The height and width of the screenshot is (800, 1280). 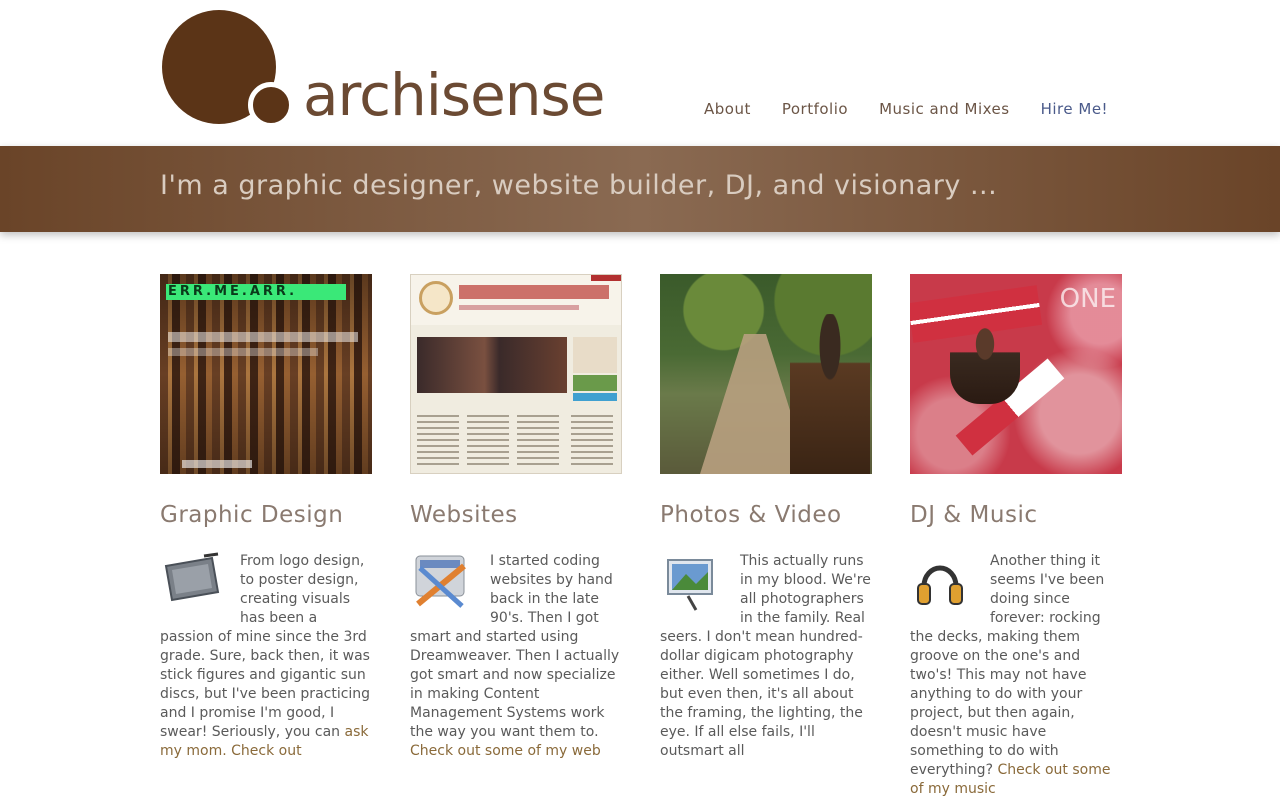 I want to click on site-logo: archisense, so click(x=390, y=70).